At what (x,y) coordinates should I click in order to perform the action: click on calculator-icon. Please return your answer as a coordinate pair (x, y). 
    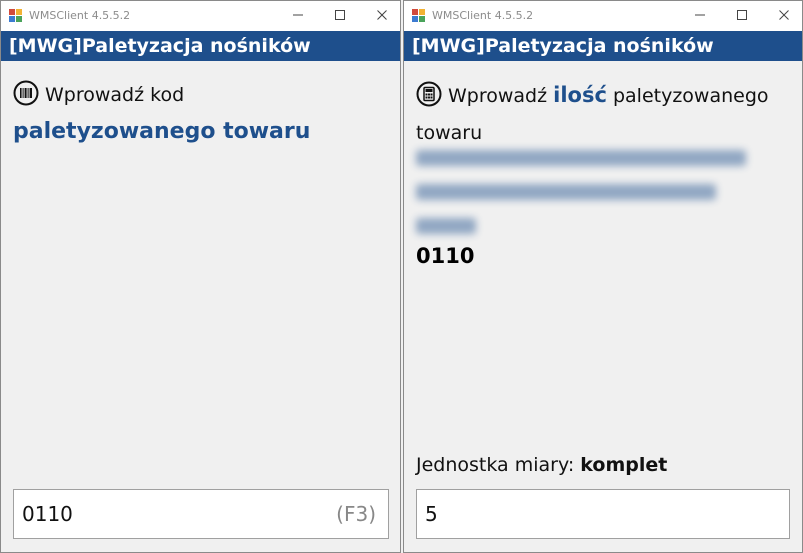
    Looking at the image, I should click on (429, 99).